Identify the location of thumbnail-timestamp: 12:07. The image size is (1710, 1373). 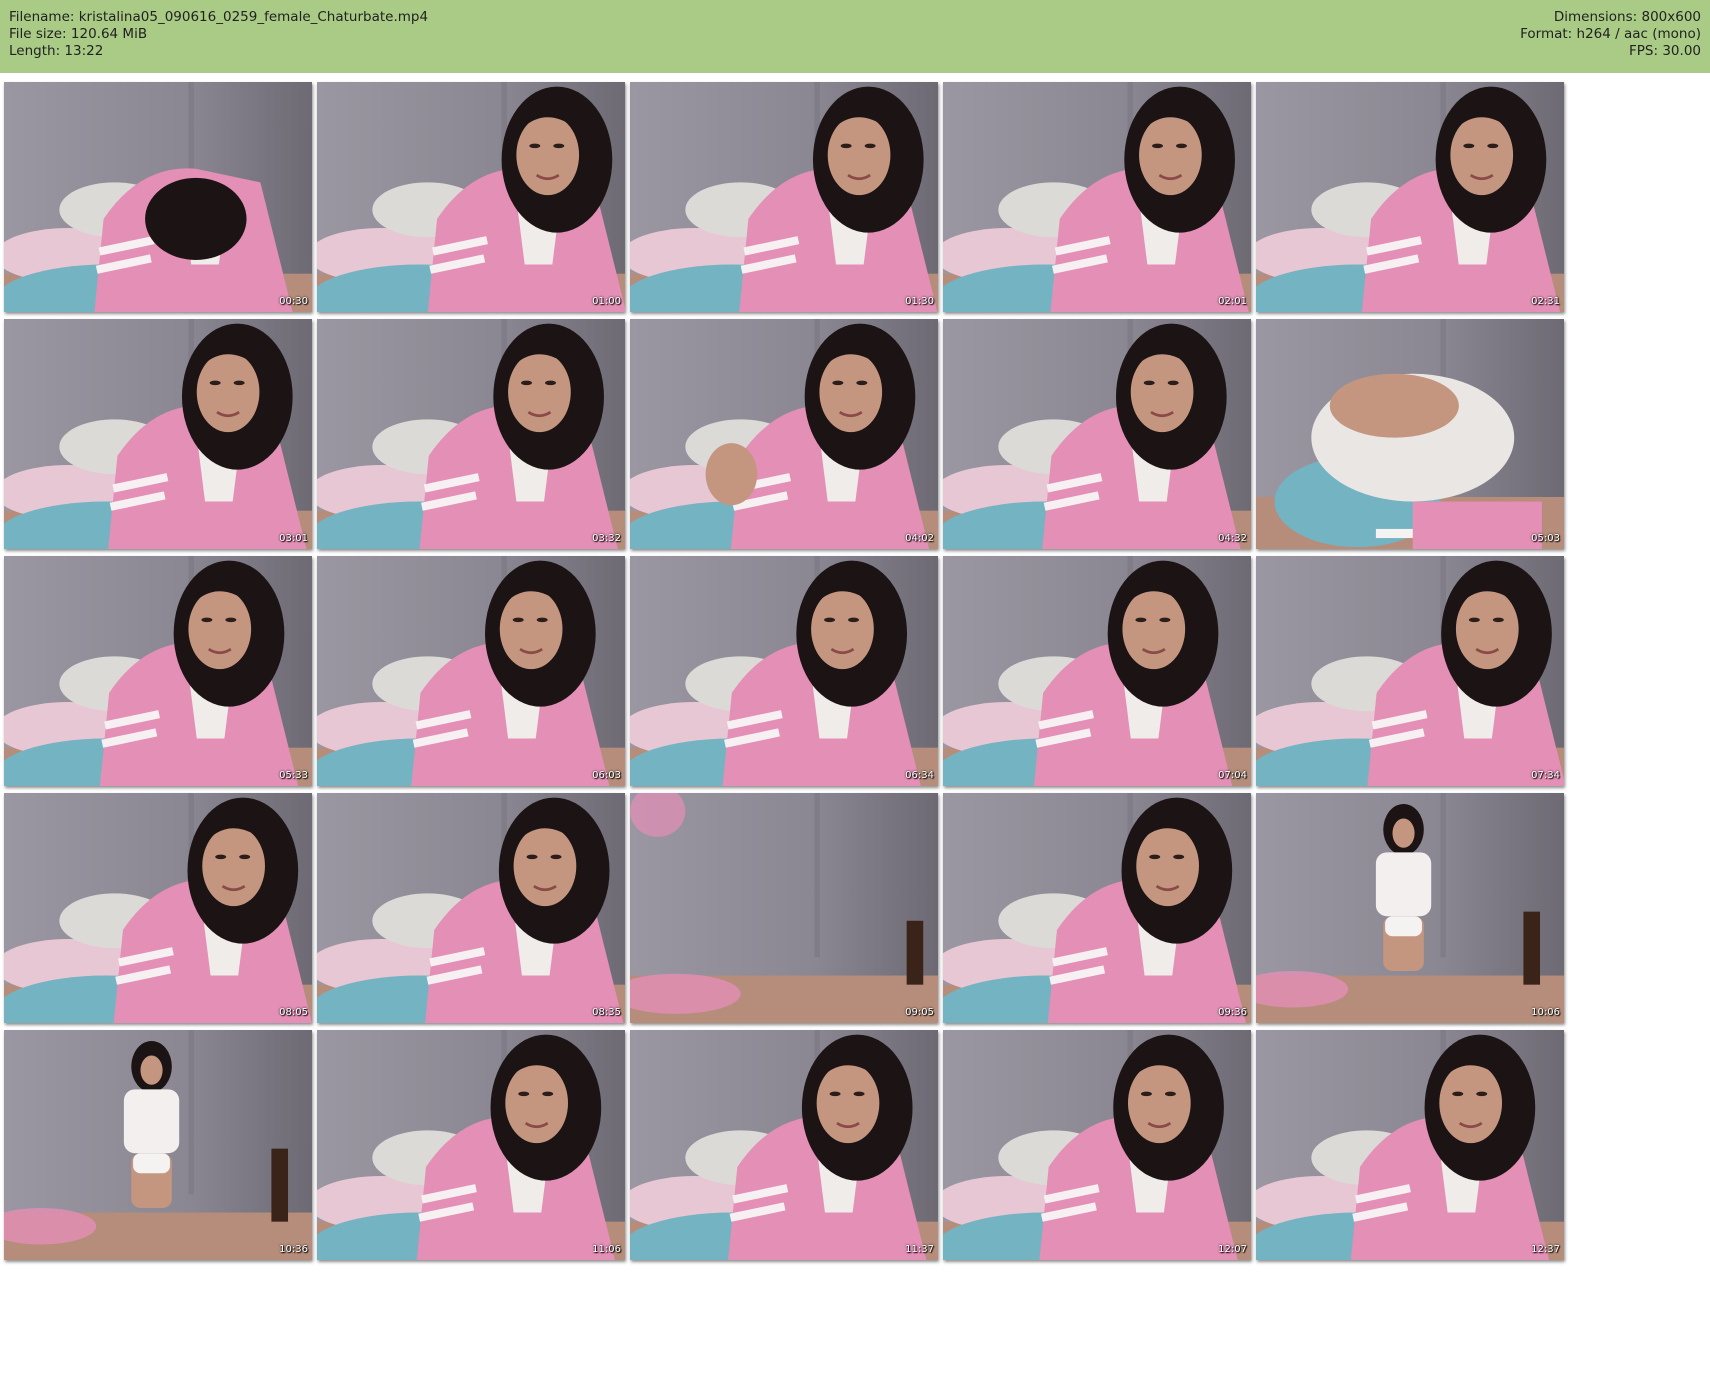
(1232, 1249).